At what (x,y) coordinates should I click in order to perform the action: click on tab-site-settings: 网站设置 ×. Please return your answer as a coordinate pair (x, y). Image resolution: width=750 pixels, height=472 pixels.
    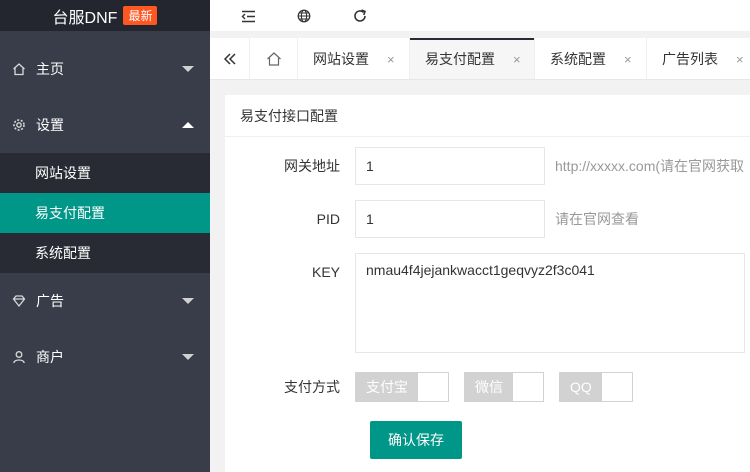
    Looking at the image, I should click on (354, 58).